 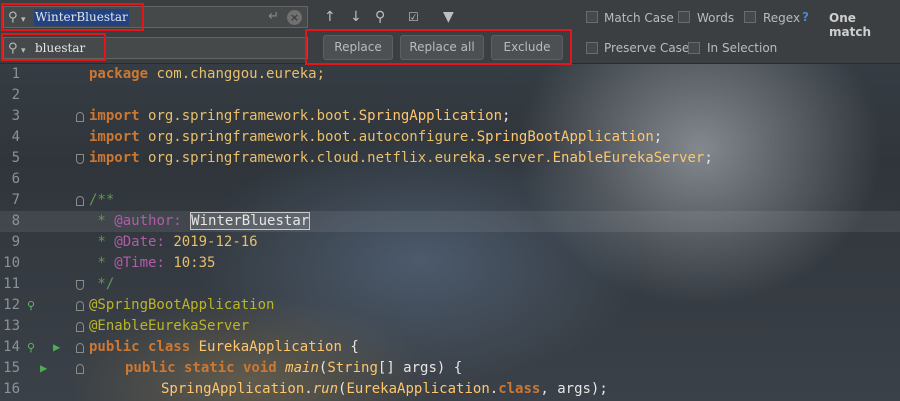 What do you see at coordinates (15, 242) in the screenshot?
I see `line-number: 9` at bounding box center [15, 242].